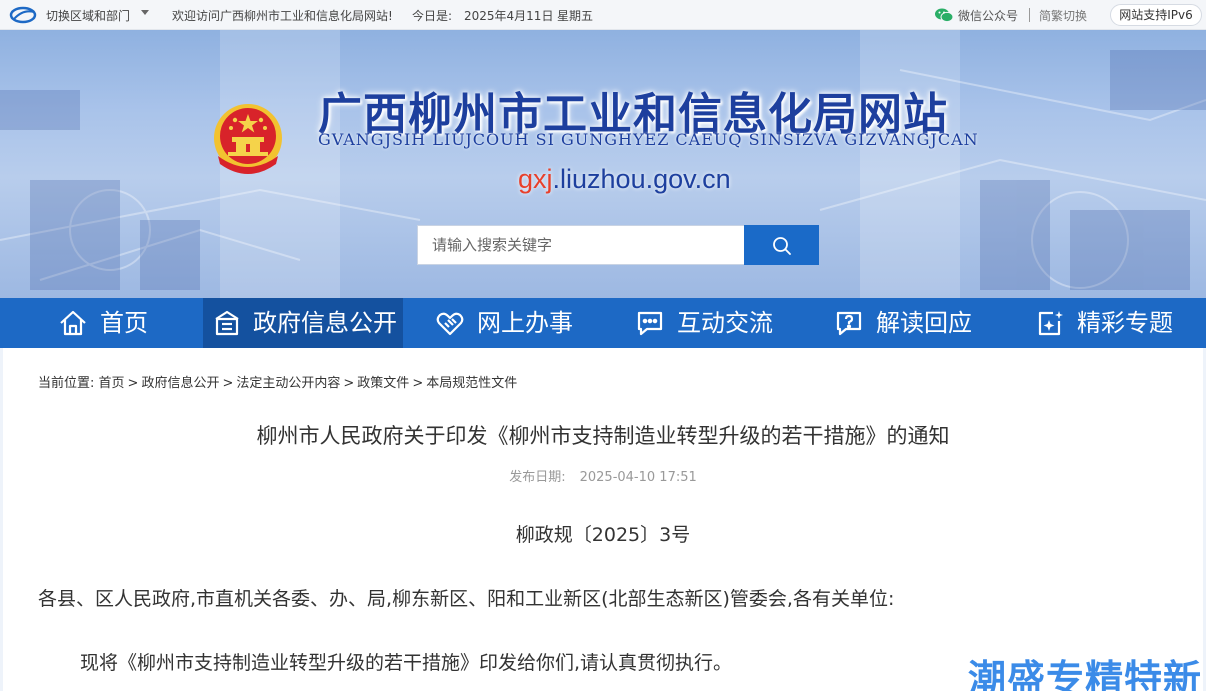 This screenshot has width=1206, height=691. I want to click on welcome-text: 欢迎访问广西柳州市工业和信息化局网站!, so click(282, 16).